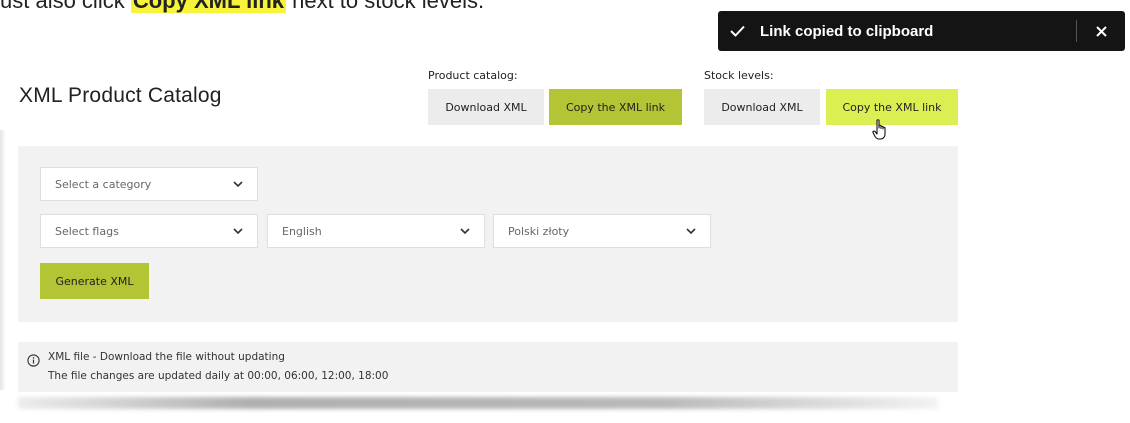 The width and height of the screenshot is (1130, 423). Describe the element at coordinates (149, 231) in the screenshot. I see `flags-select: Select flags` at that location.